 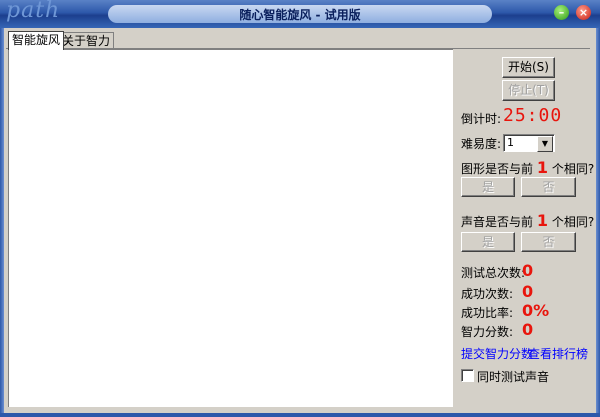 What do you see at coordinates (558, 353) in the screenshot?
I see `view-ranking-link: 查看排行榜` at bounding box center [558, 353].